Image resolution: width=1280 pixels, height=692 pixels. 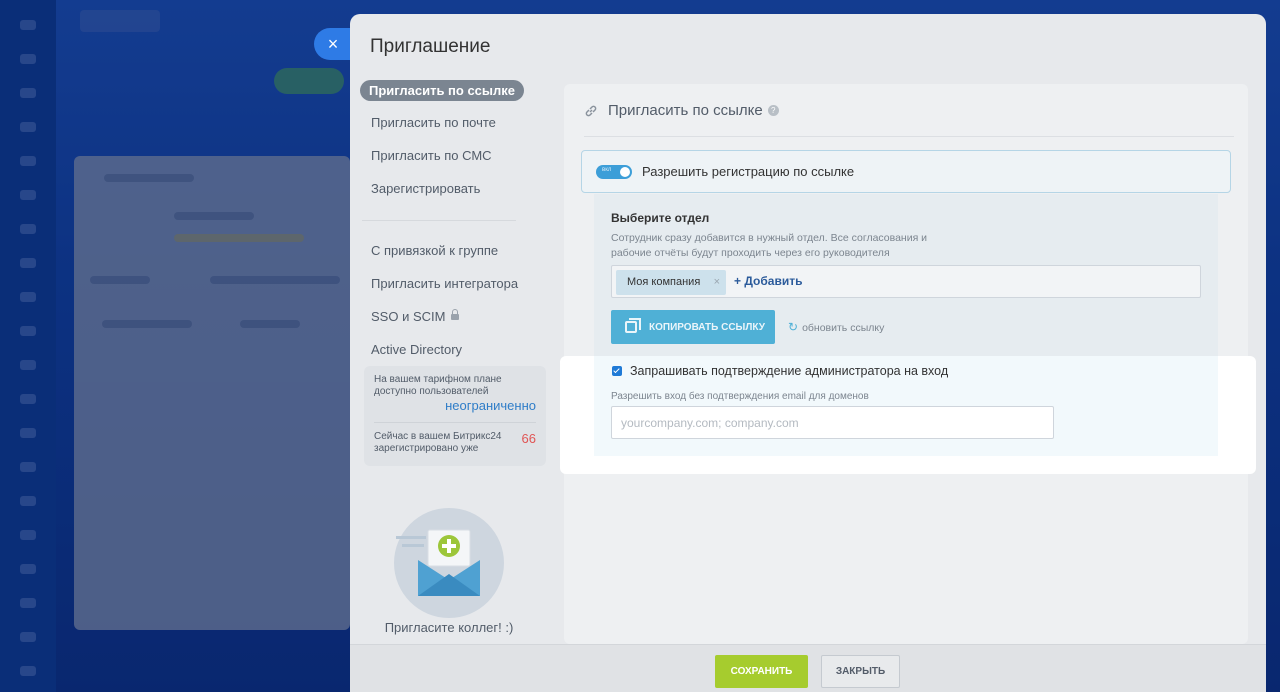 What do you see at coordinates (455, 162) in the screenshot?
I see `nav-item-invite-by-sms: Пригласить по СМС` at bounding box center [455, 162].